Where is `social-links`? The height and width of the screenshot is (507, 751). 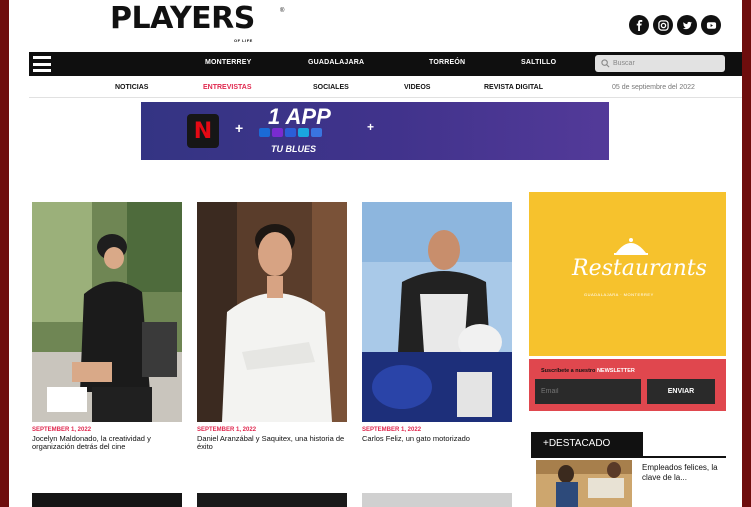 social-links is located at coordinates (675, 25).